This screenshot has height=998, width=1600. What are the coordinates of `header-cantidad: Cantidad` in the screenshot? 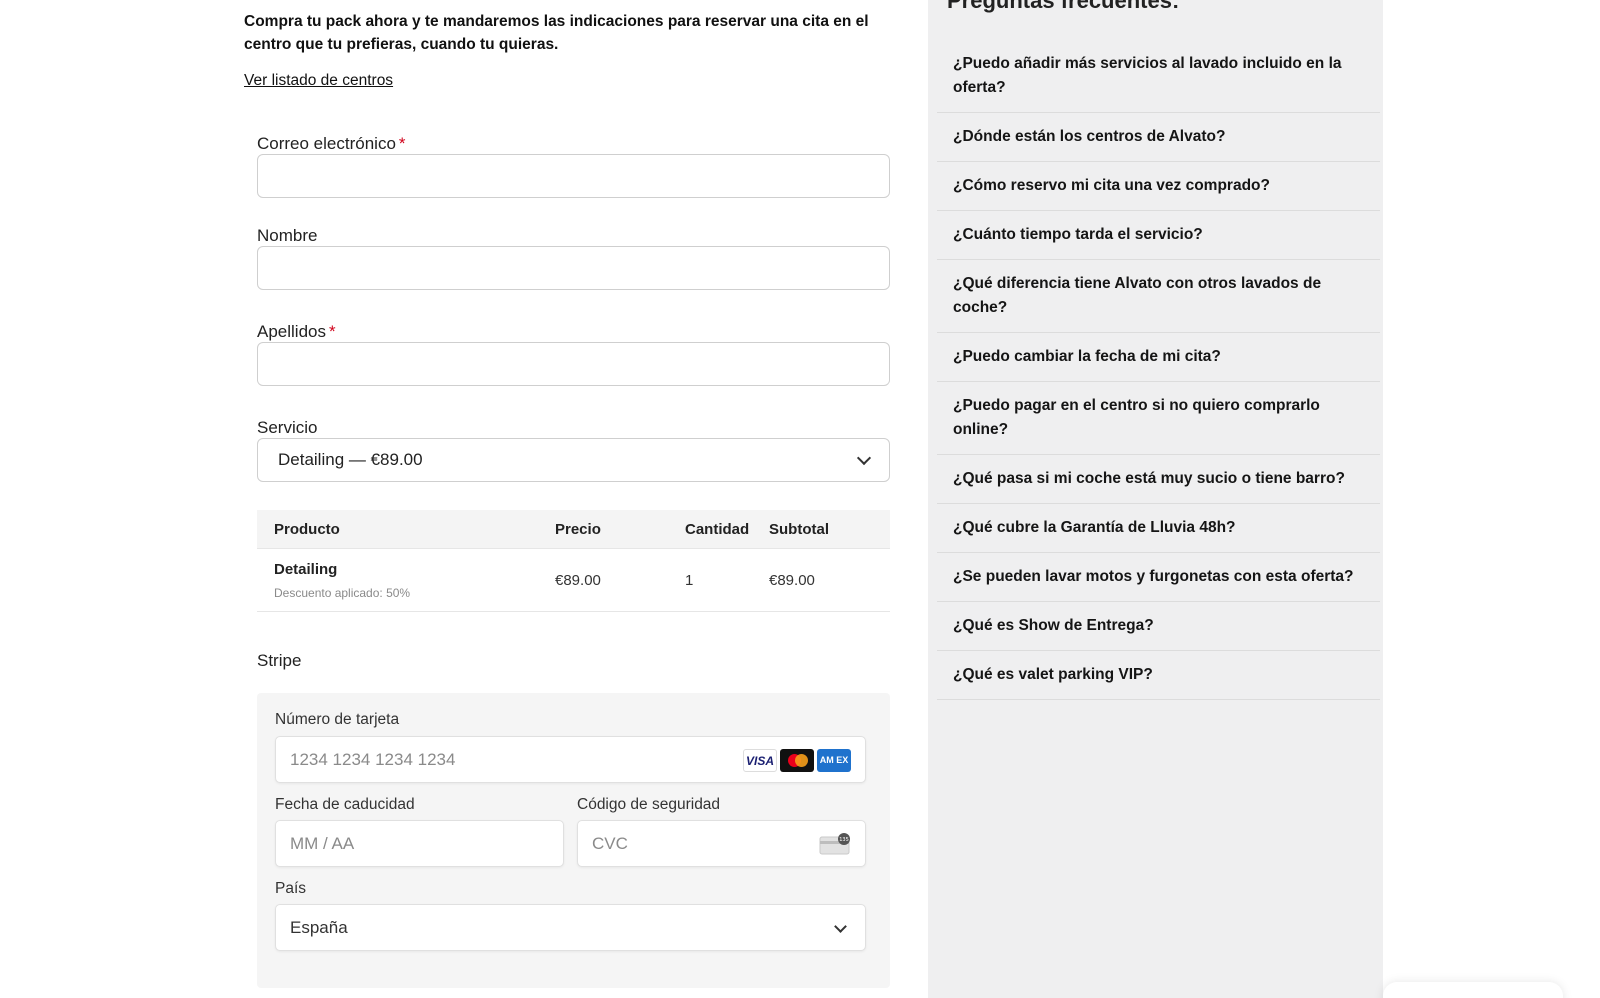 It's located at (717, 529).